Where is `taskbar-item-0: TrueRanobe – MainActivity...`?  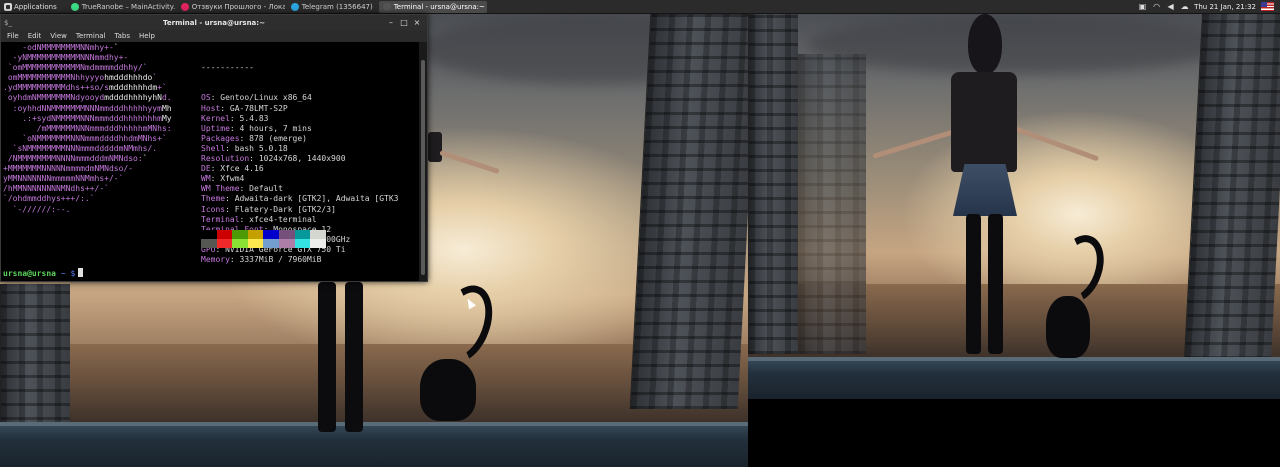 taskbar-item-0: TrueRanobe – MainActivity... is located at coordinates (121, 7).